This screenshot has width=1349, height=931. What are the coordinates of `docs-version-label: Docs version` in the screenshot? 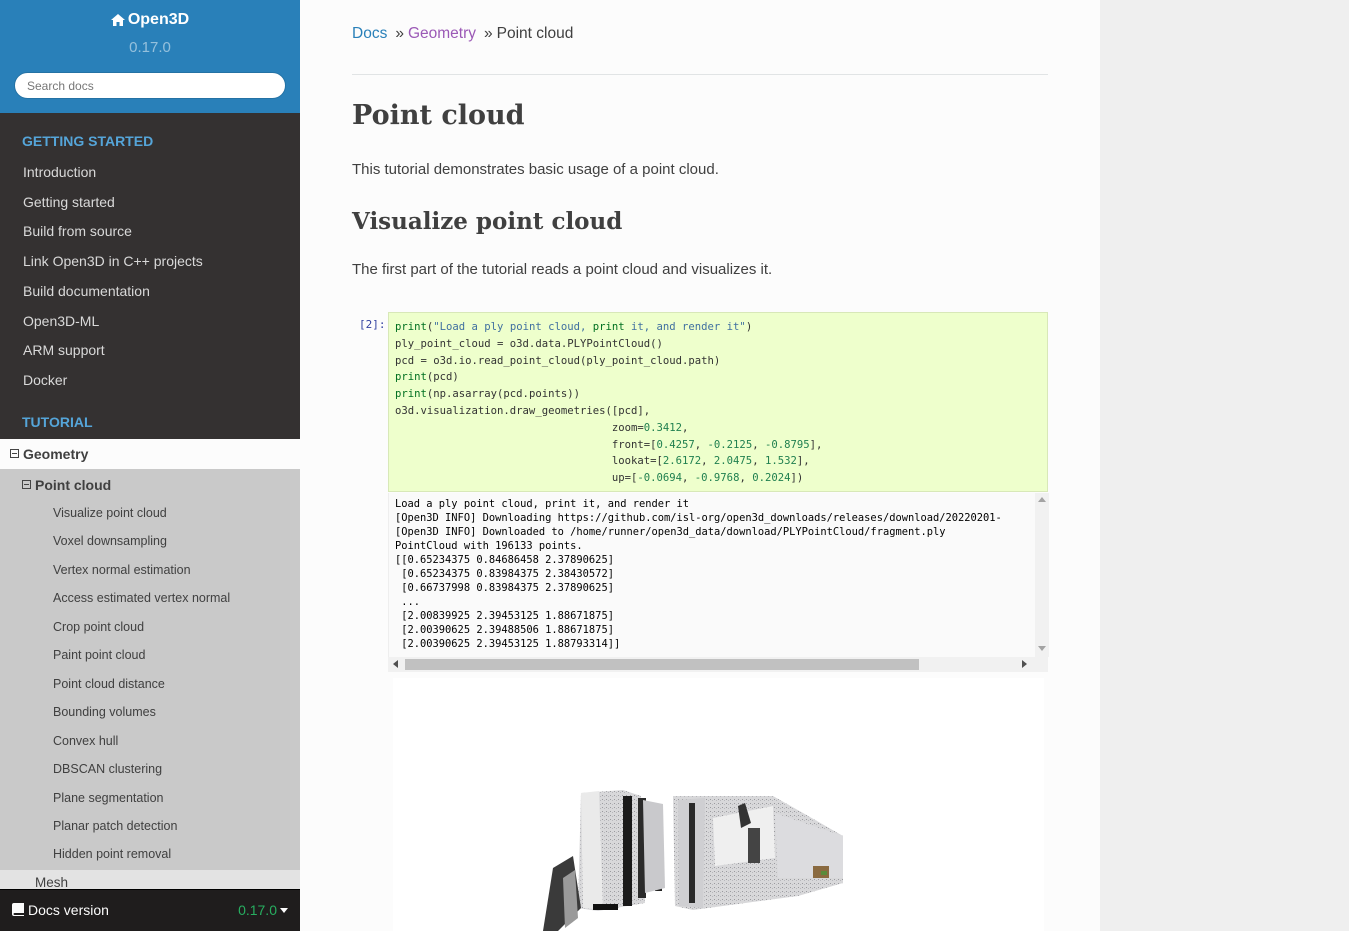 It's located at (60, 910).